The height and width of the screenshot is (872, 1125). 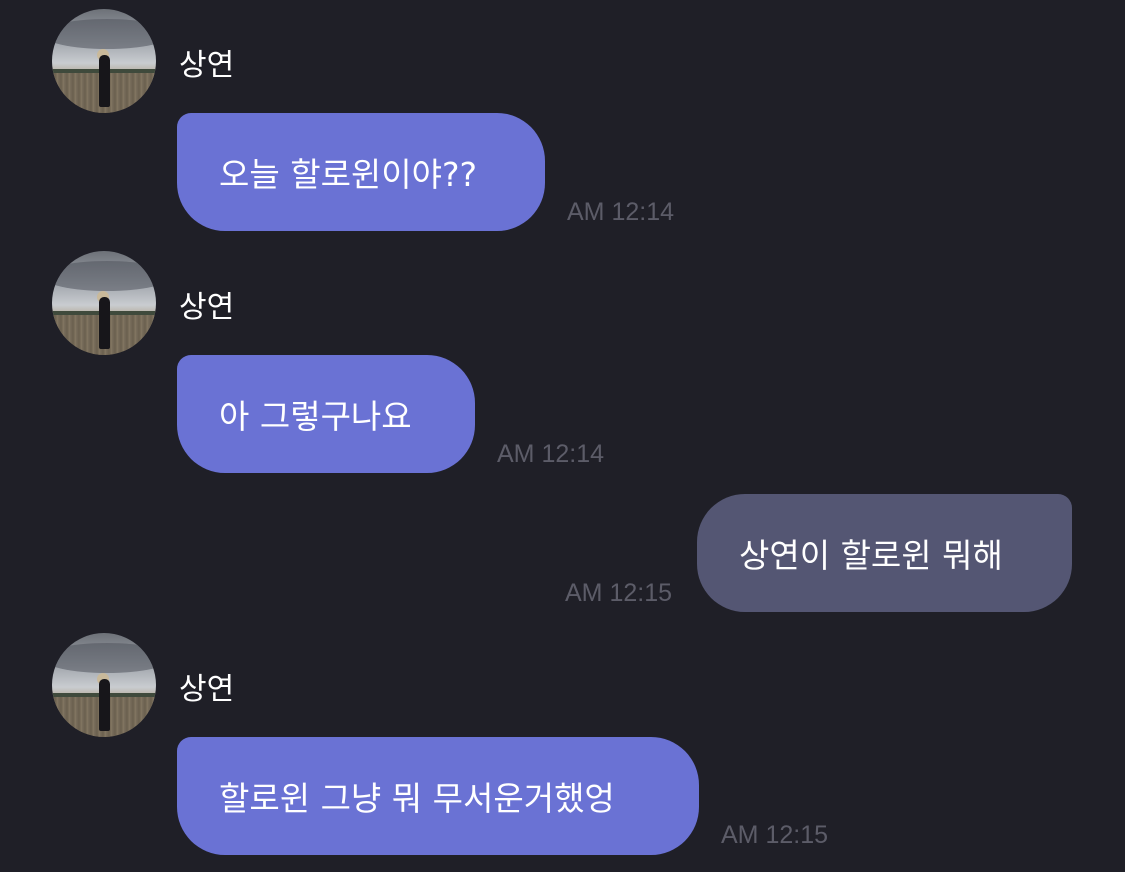 What do you see at coordinates (438, 796) in the screenshot?
I see `message-bubble-incoming: 할로윈 그냥 뭐 무서운거했엉` at bounding box center [438, 796].